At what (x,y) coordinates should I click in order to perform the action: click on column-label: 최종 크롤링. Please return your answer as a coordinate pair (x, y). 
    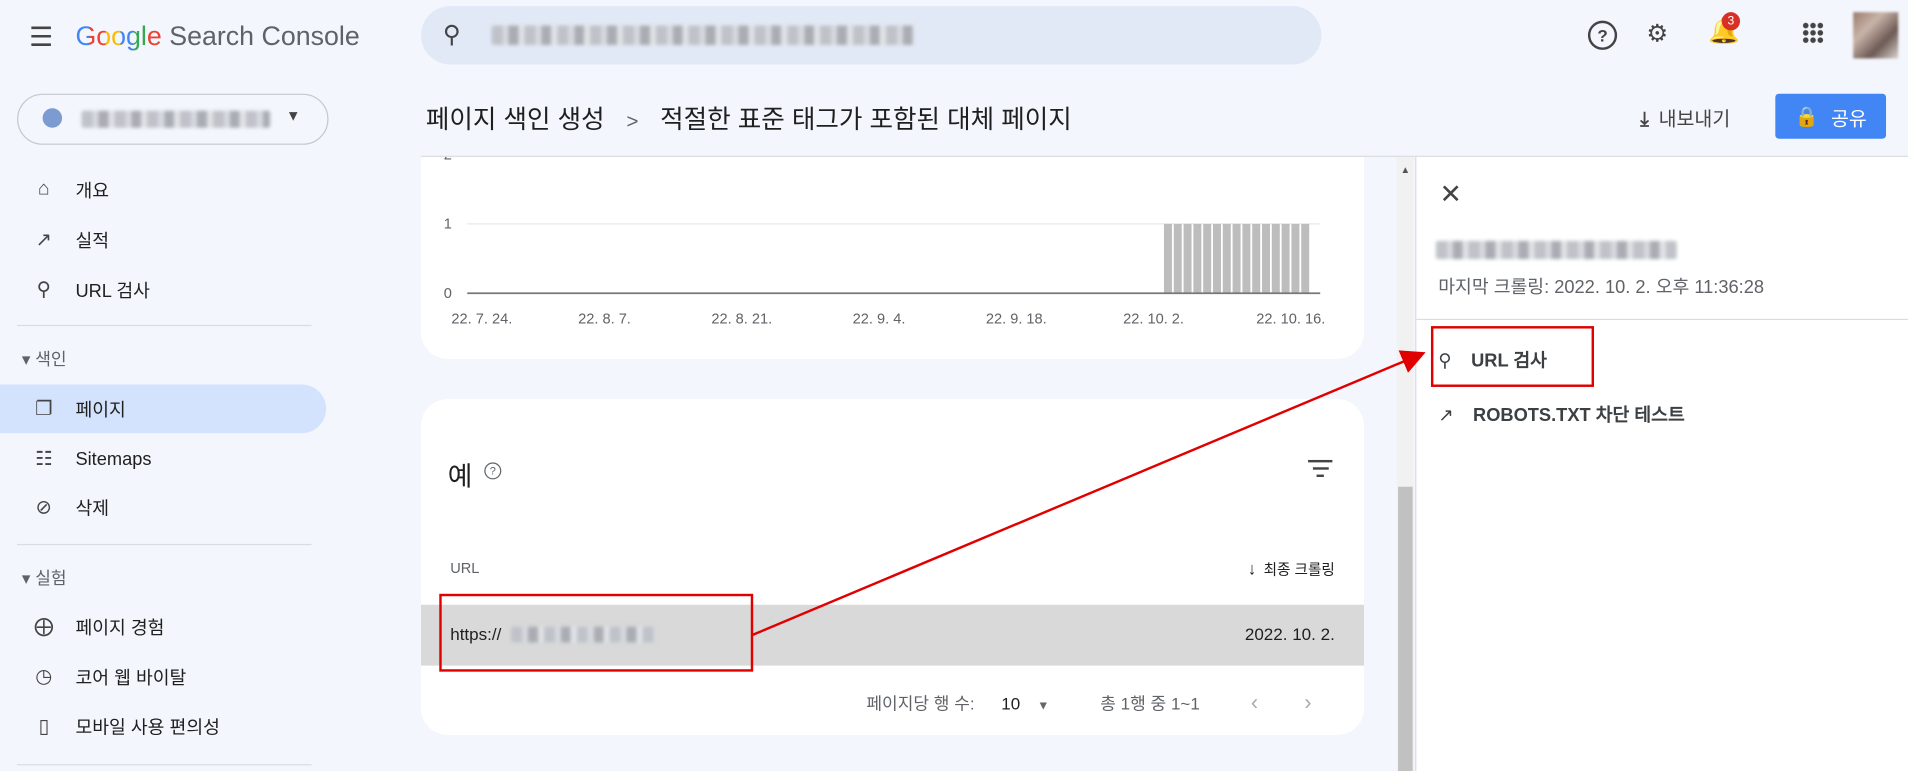
    Looking at the image, I should click on (1299, 569).